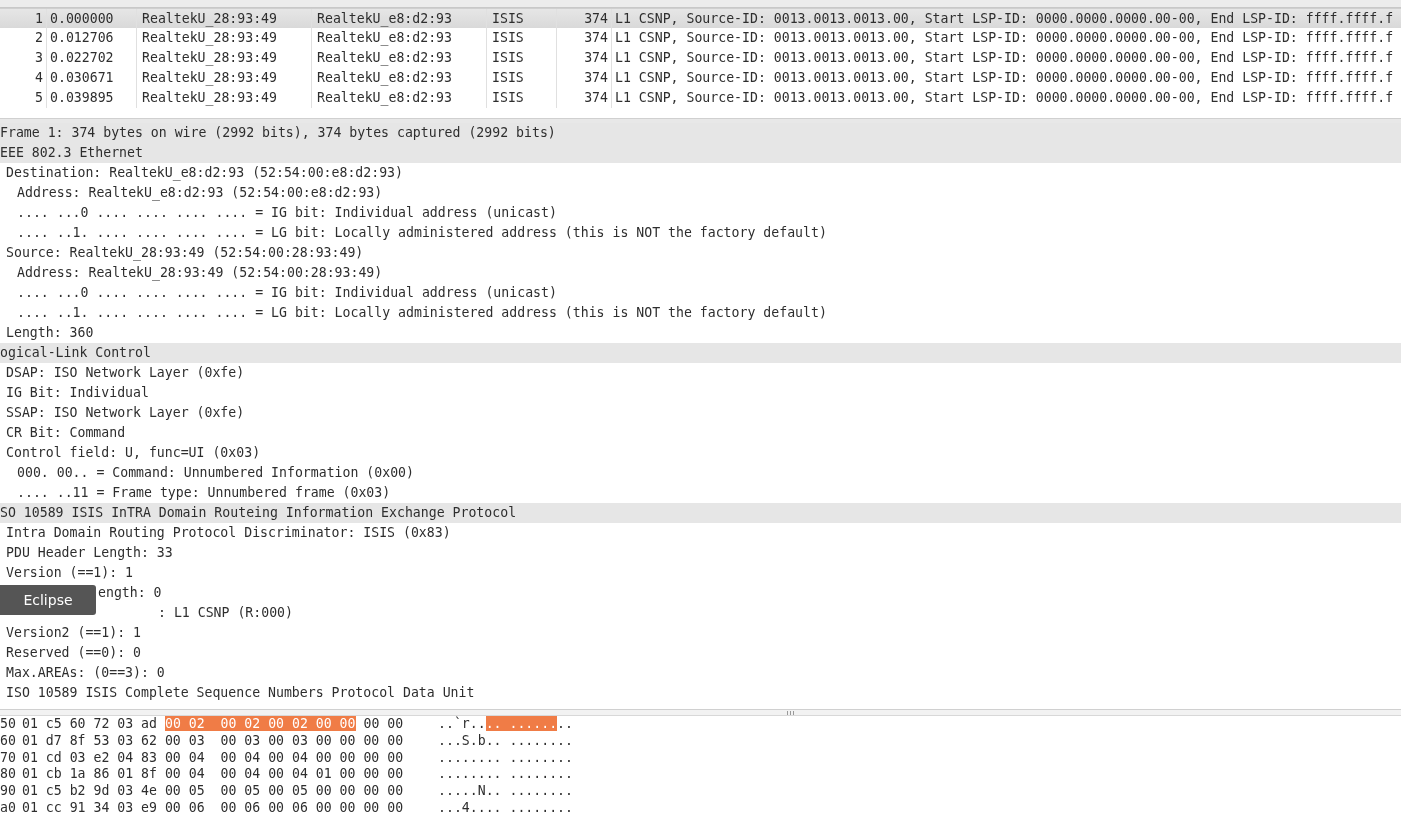 Image resolution: width=1401 pixels, height=817 pixels. Describe the element at coordinates (8, 724) in the screenshot. I see `hex-offset: 50` at that location.